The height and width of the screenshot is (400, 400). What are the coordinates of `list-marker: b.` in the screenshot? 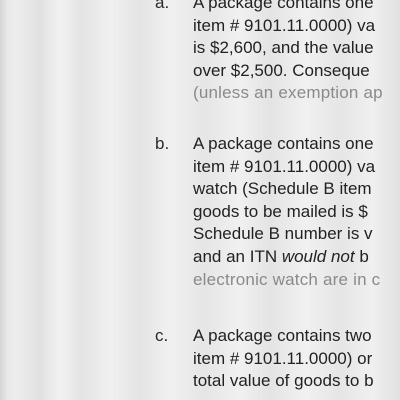 It's located at (162, 143).